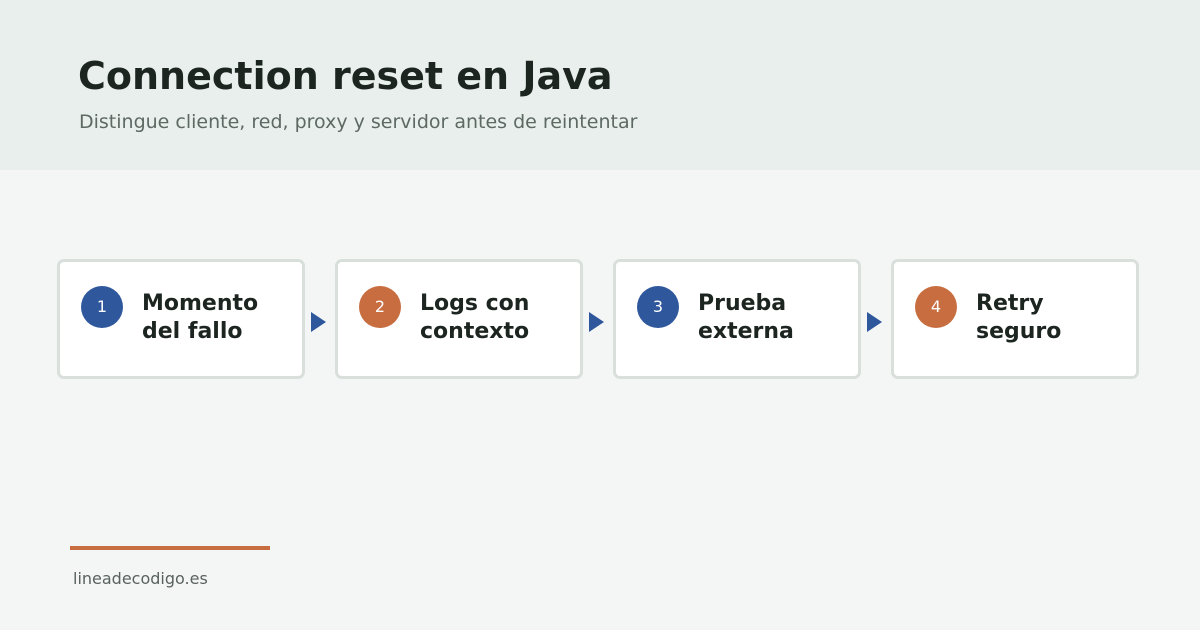  I want to click on step-label: Prueba externa, so click(746, 317).